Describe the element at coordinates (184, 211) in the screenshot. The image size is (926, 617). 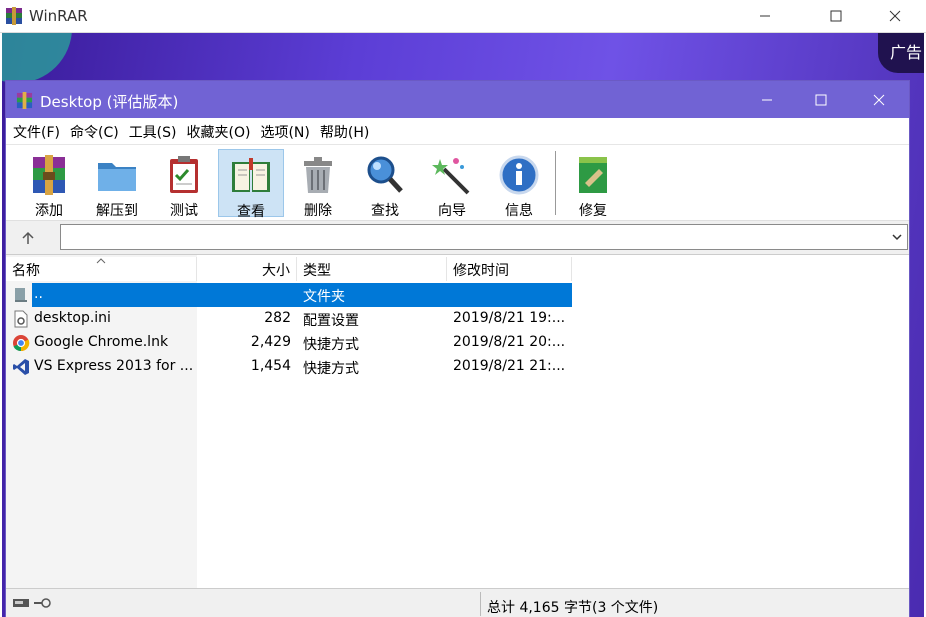
I see `test-label: 测试` at that location.